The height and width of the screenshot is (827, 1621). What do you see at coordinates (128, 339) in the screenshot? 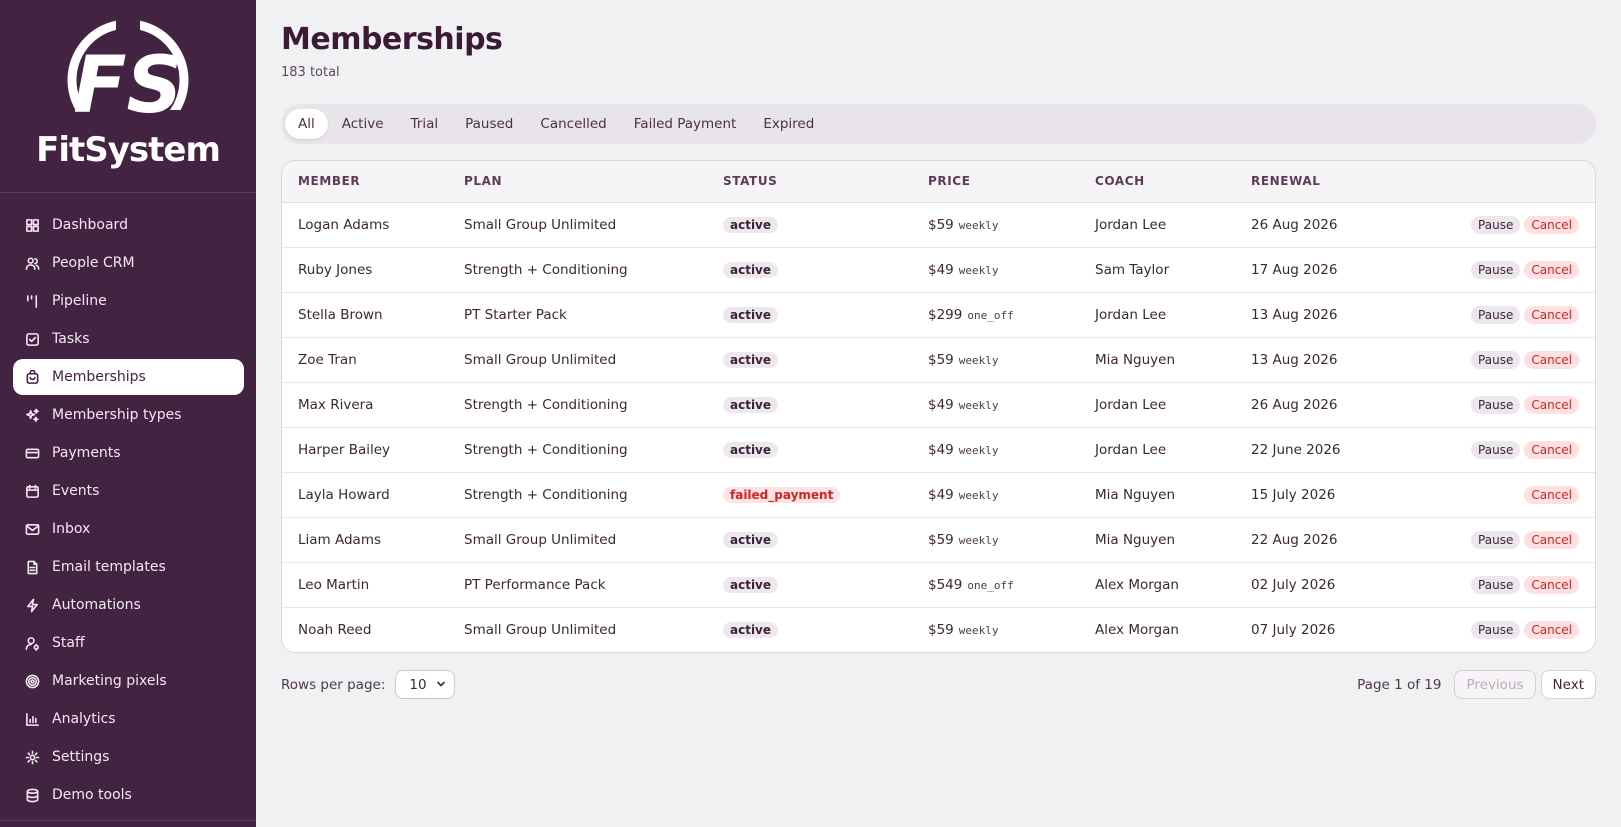
I see `sidebar-item-tasks: Tasks` at bounding box center [128, 339].